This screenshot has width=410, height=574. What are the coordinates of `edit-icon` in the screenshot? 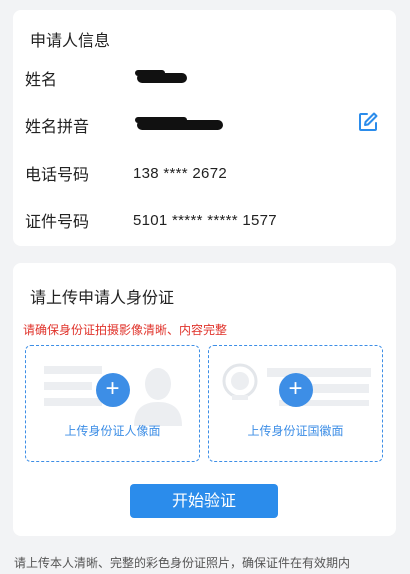 It's located at (368, 121).